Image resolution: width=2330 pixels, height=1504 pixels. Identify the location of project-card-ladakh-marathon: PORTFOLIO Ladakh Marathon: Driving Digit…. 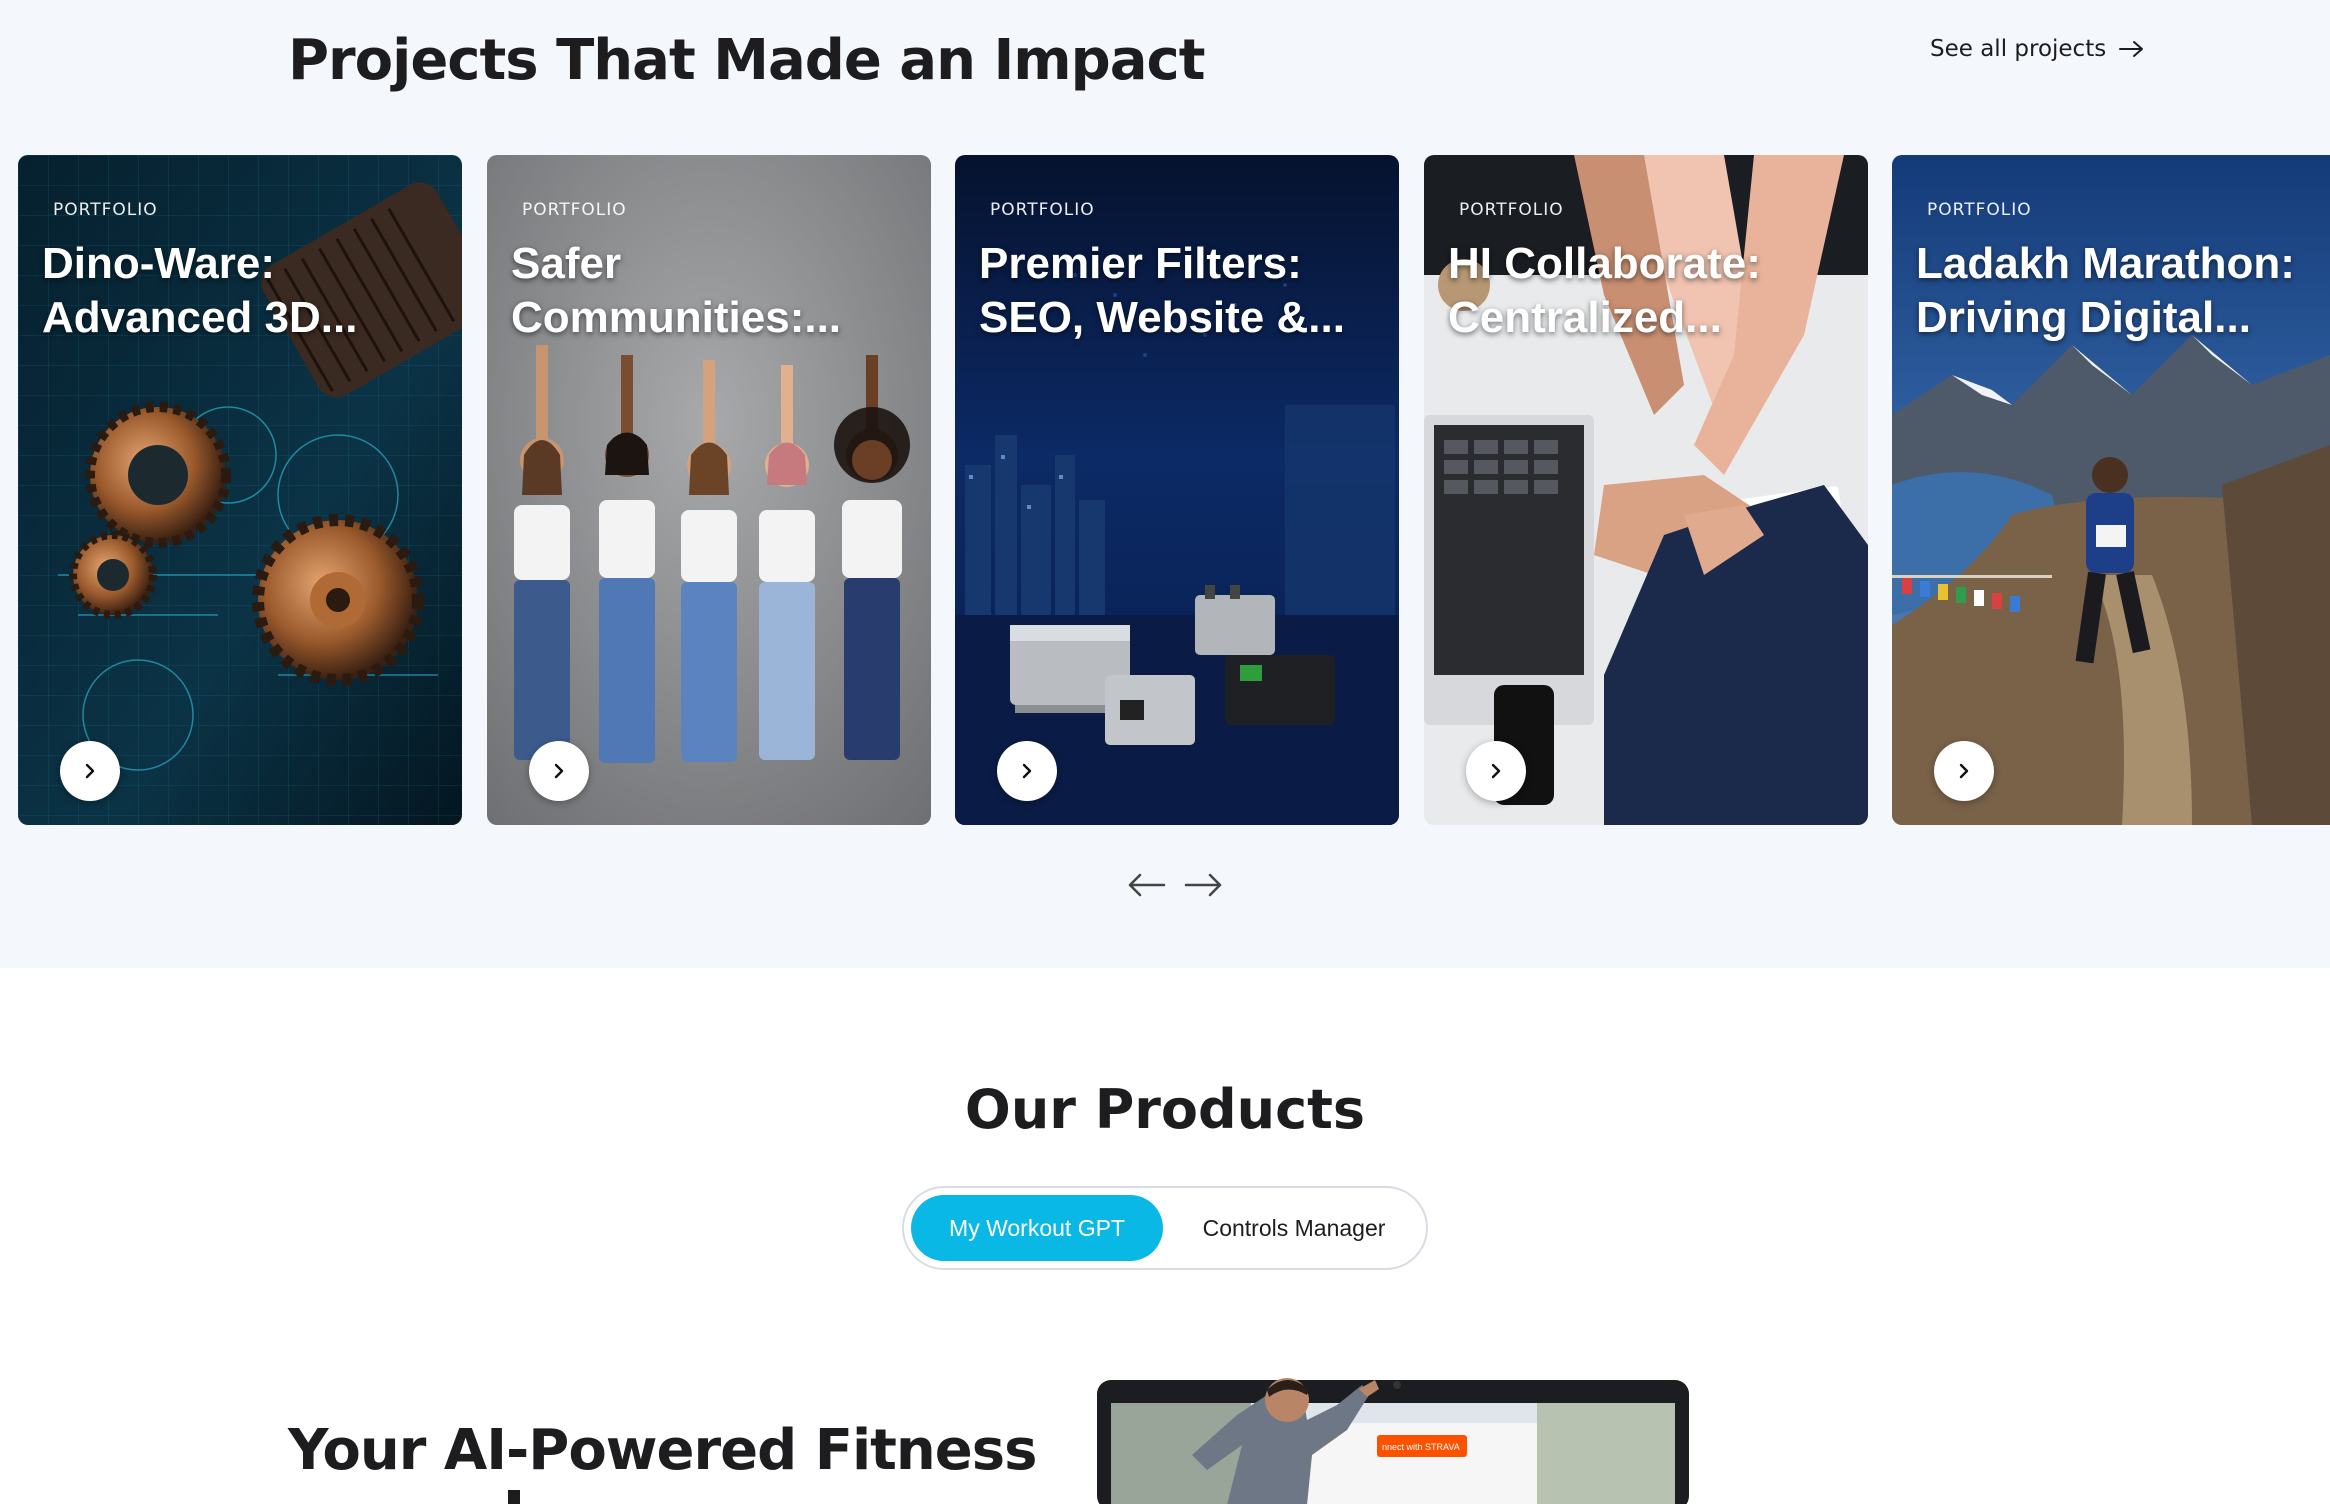
(2111, 490).